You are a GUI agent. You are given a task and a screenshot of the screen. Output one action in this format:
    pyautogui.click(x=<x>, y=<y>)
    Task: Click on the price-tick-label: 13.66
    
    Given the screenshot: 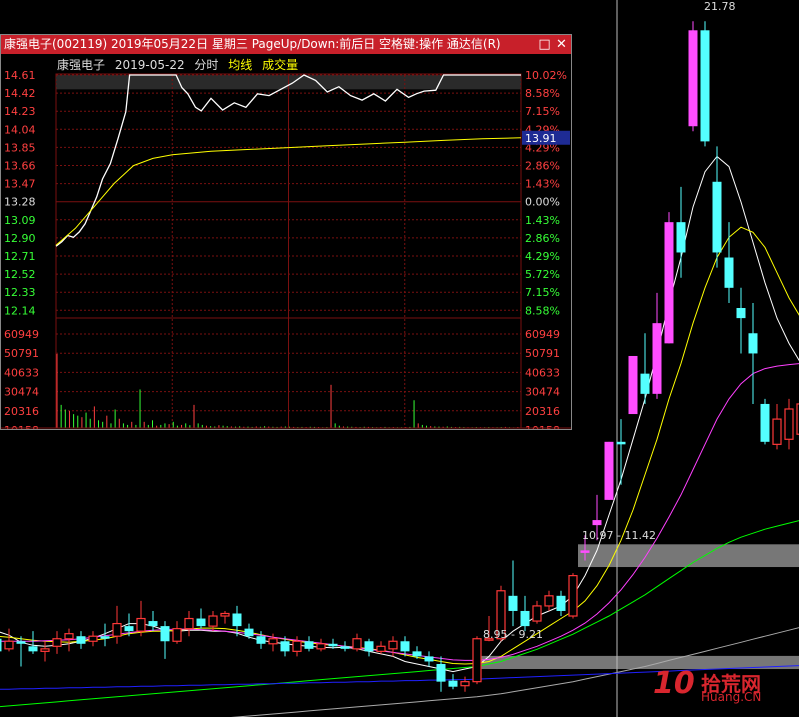 What is the action you would take?
    pyautogui.click(x=20, y=166)
    